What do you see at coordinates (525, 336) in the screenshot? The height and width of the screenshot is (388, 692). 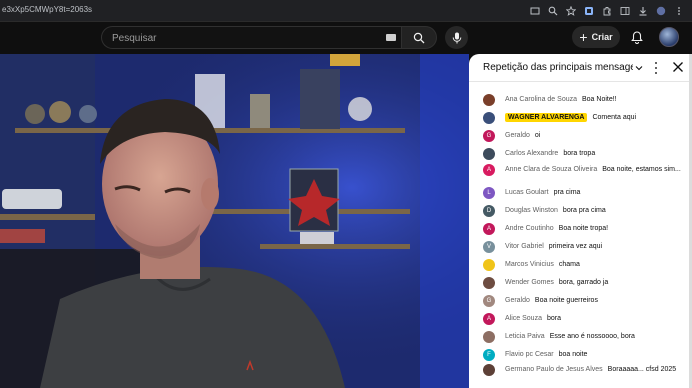 I see `author-name: Leticia Paiva` at bounding box center [525, 336].